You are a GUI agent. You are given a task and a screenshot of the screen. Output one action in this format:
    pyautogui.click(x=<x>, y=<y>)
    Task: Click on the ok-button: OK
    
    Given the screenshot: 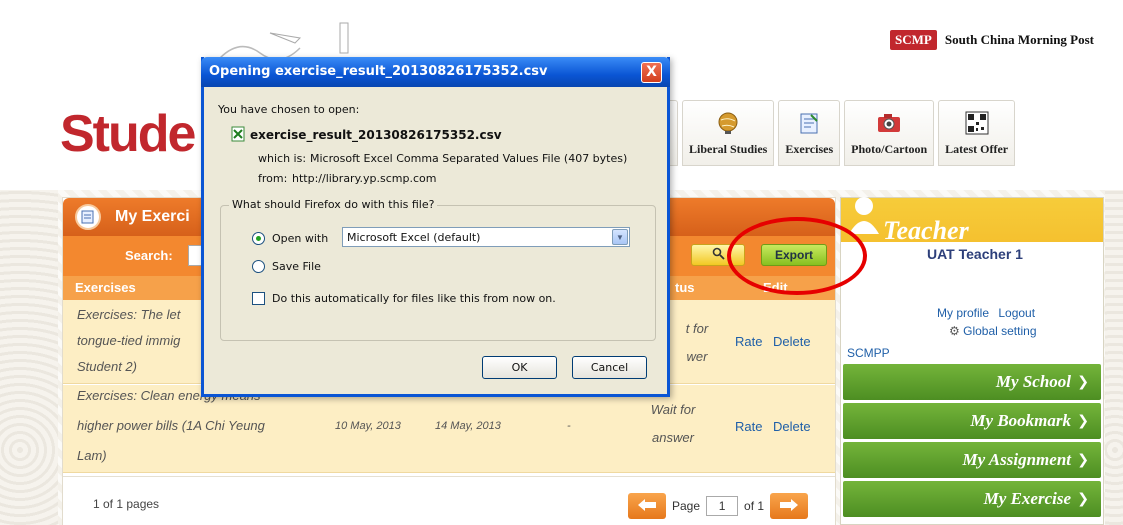 What is the action you would take?
    pyautogui.click(x=519, y=367)
    